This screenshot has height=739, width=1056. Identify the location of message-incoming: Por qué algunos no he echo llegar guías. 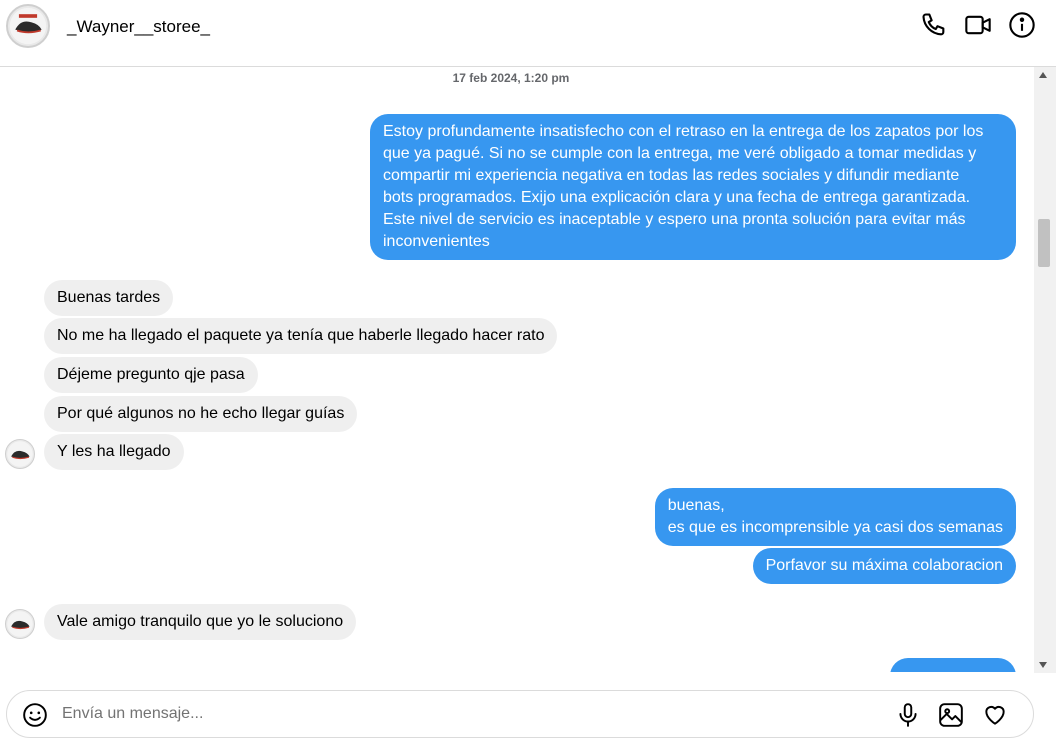
(201, 414).